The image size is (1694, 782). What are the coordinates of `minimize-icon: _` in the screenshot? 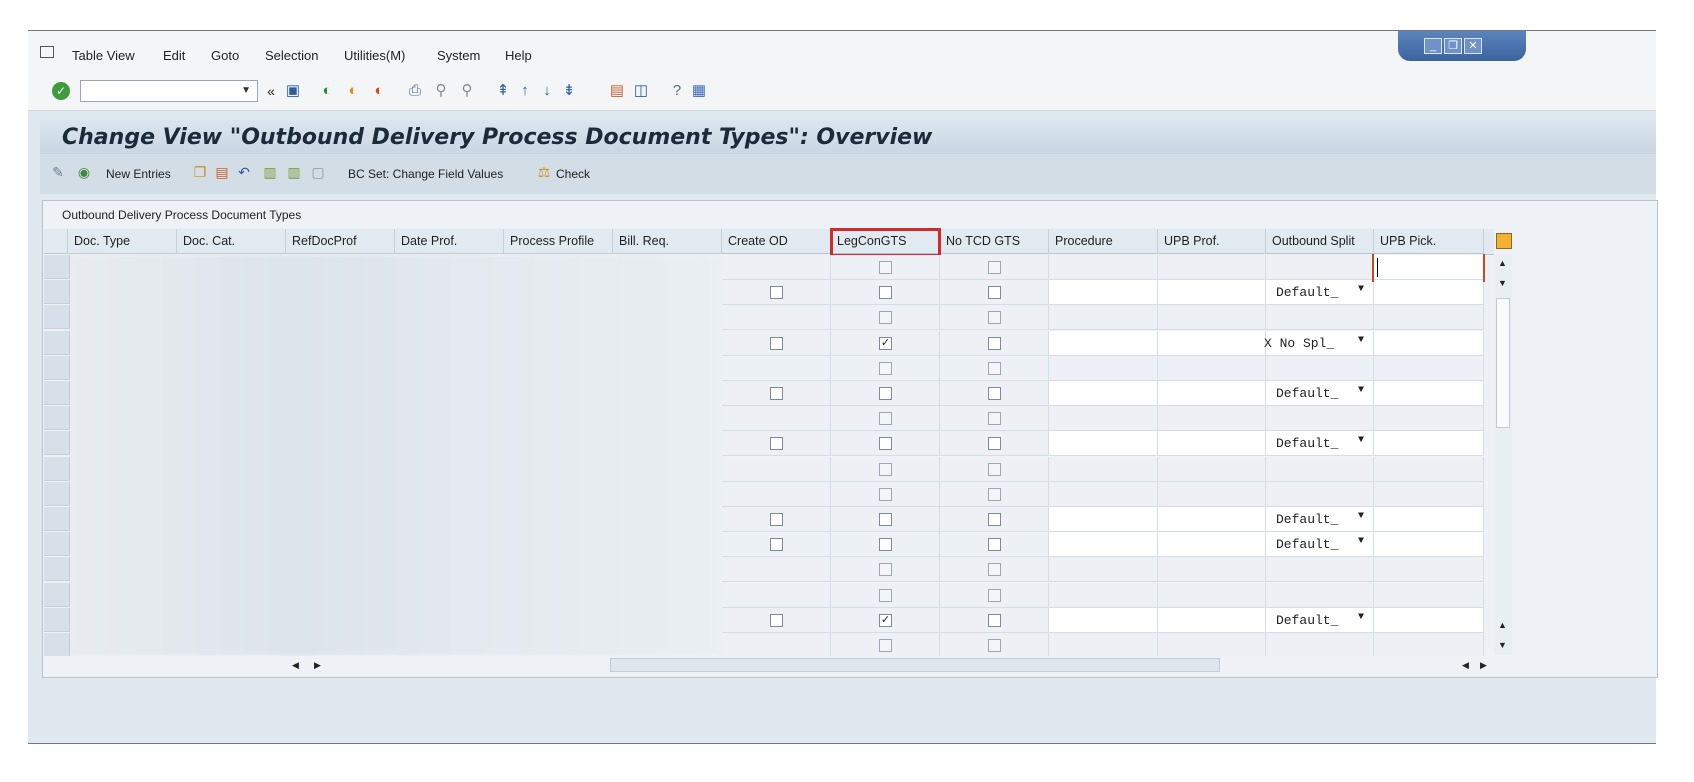 It's located at (1433, 46).